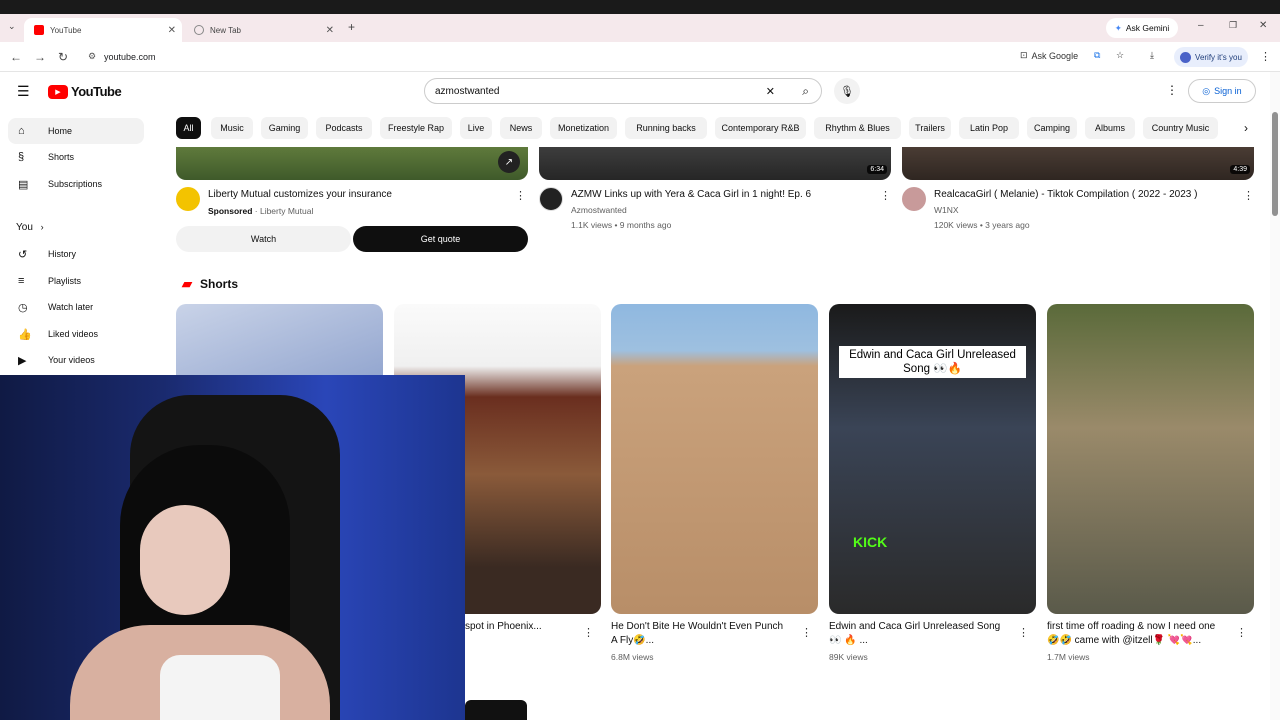 The width and height of the screenshot is (1280, 720). I want to click on ad-title: Liberty Mutual customizes your insurance, so click(300, 194).